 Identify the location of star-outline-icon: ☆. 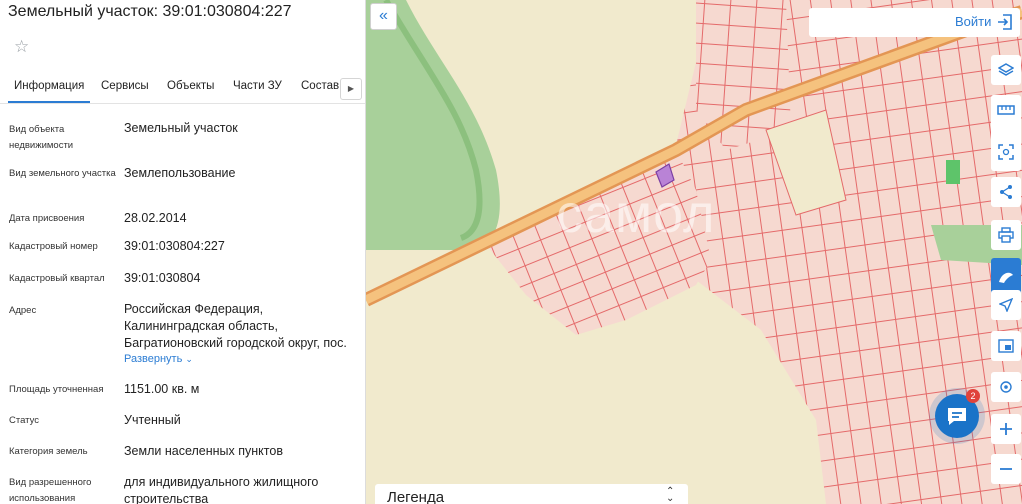
(21, 46).